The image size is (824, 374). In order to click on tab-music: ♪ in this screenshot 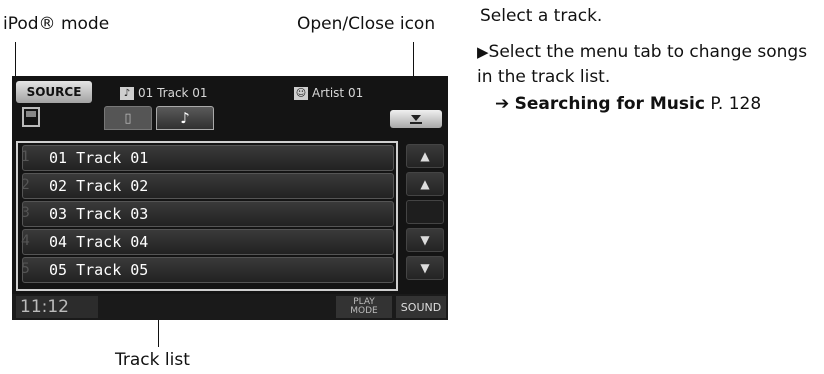, I will do `click(185, 118)`.